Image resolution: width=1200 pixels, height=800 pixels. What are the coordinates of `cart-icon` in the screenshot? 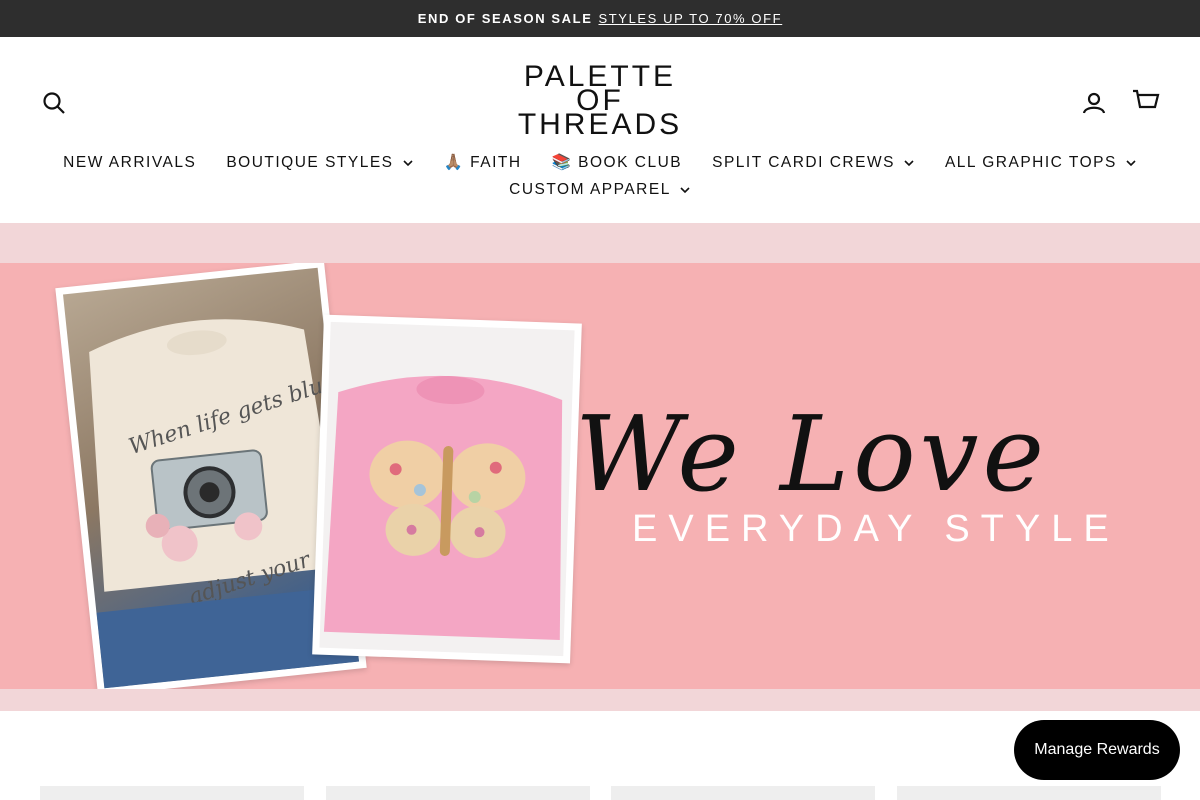 It's located at (1146, 99).